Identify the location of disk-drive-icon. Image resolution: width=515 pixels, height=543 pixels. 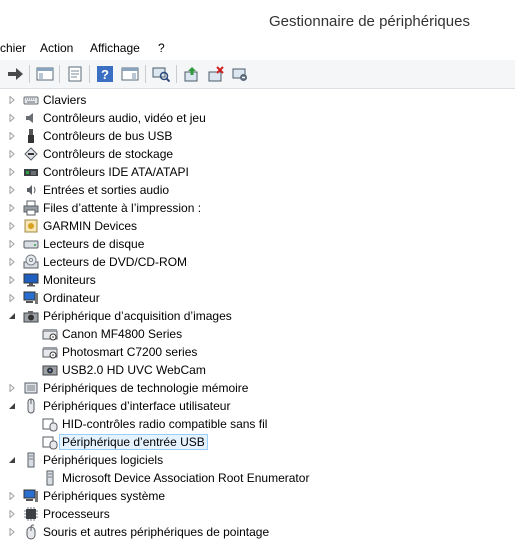
(31, 244).